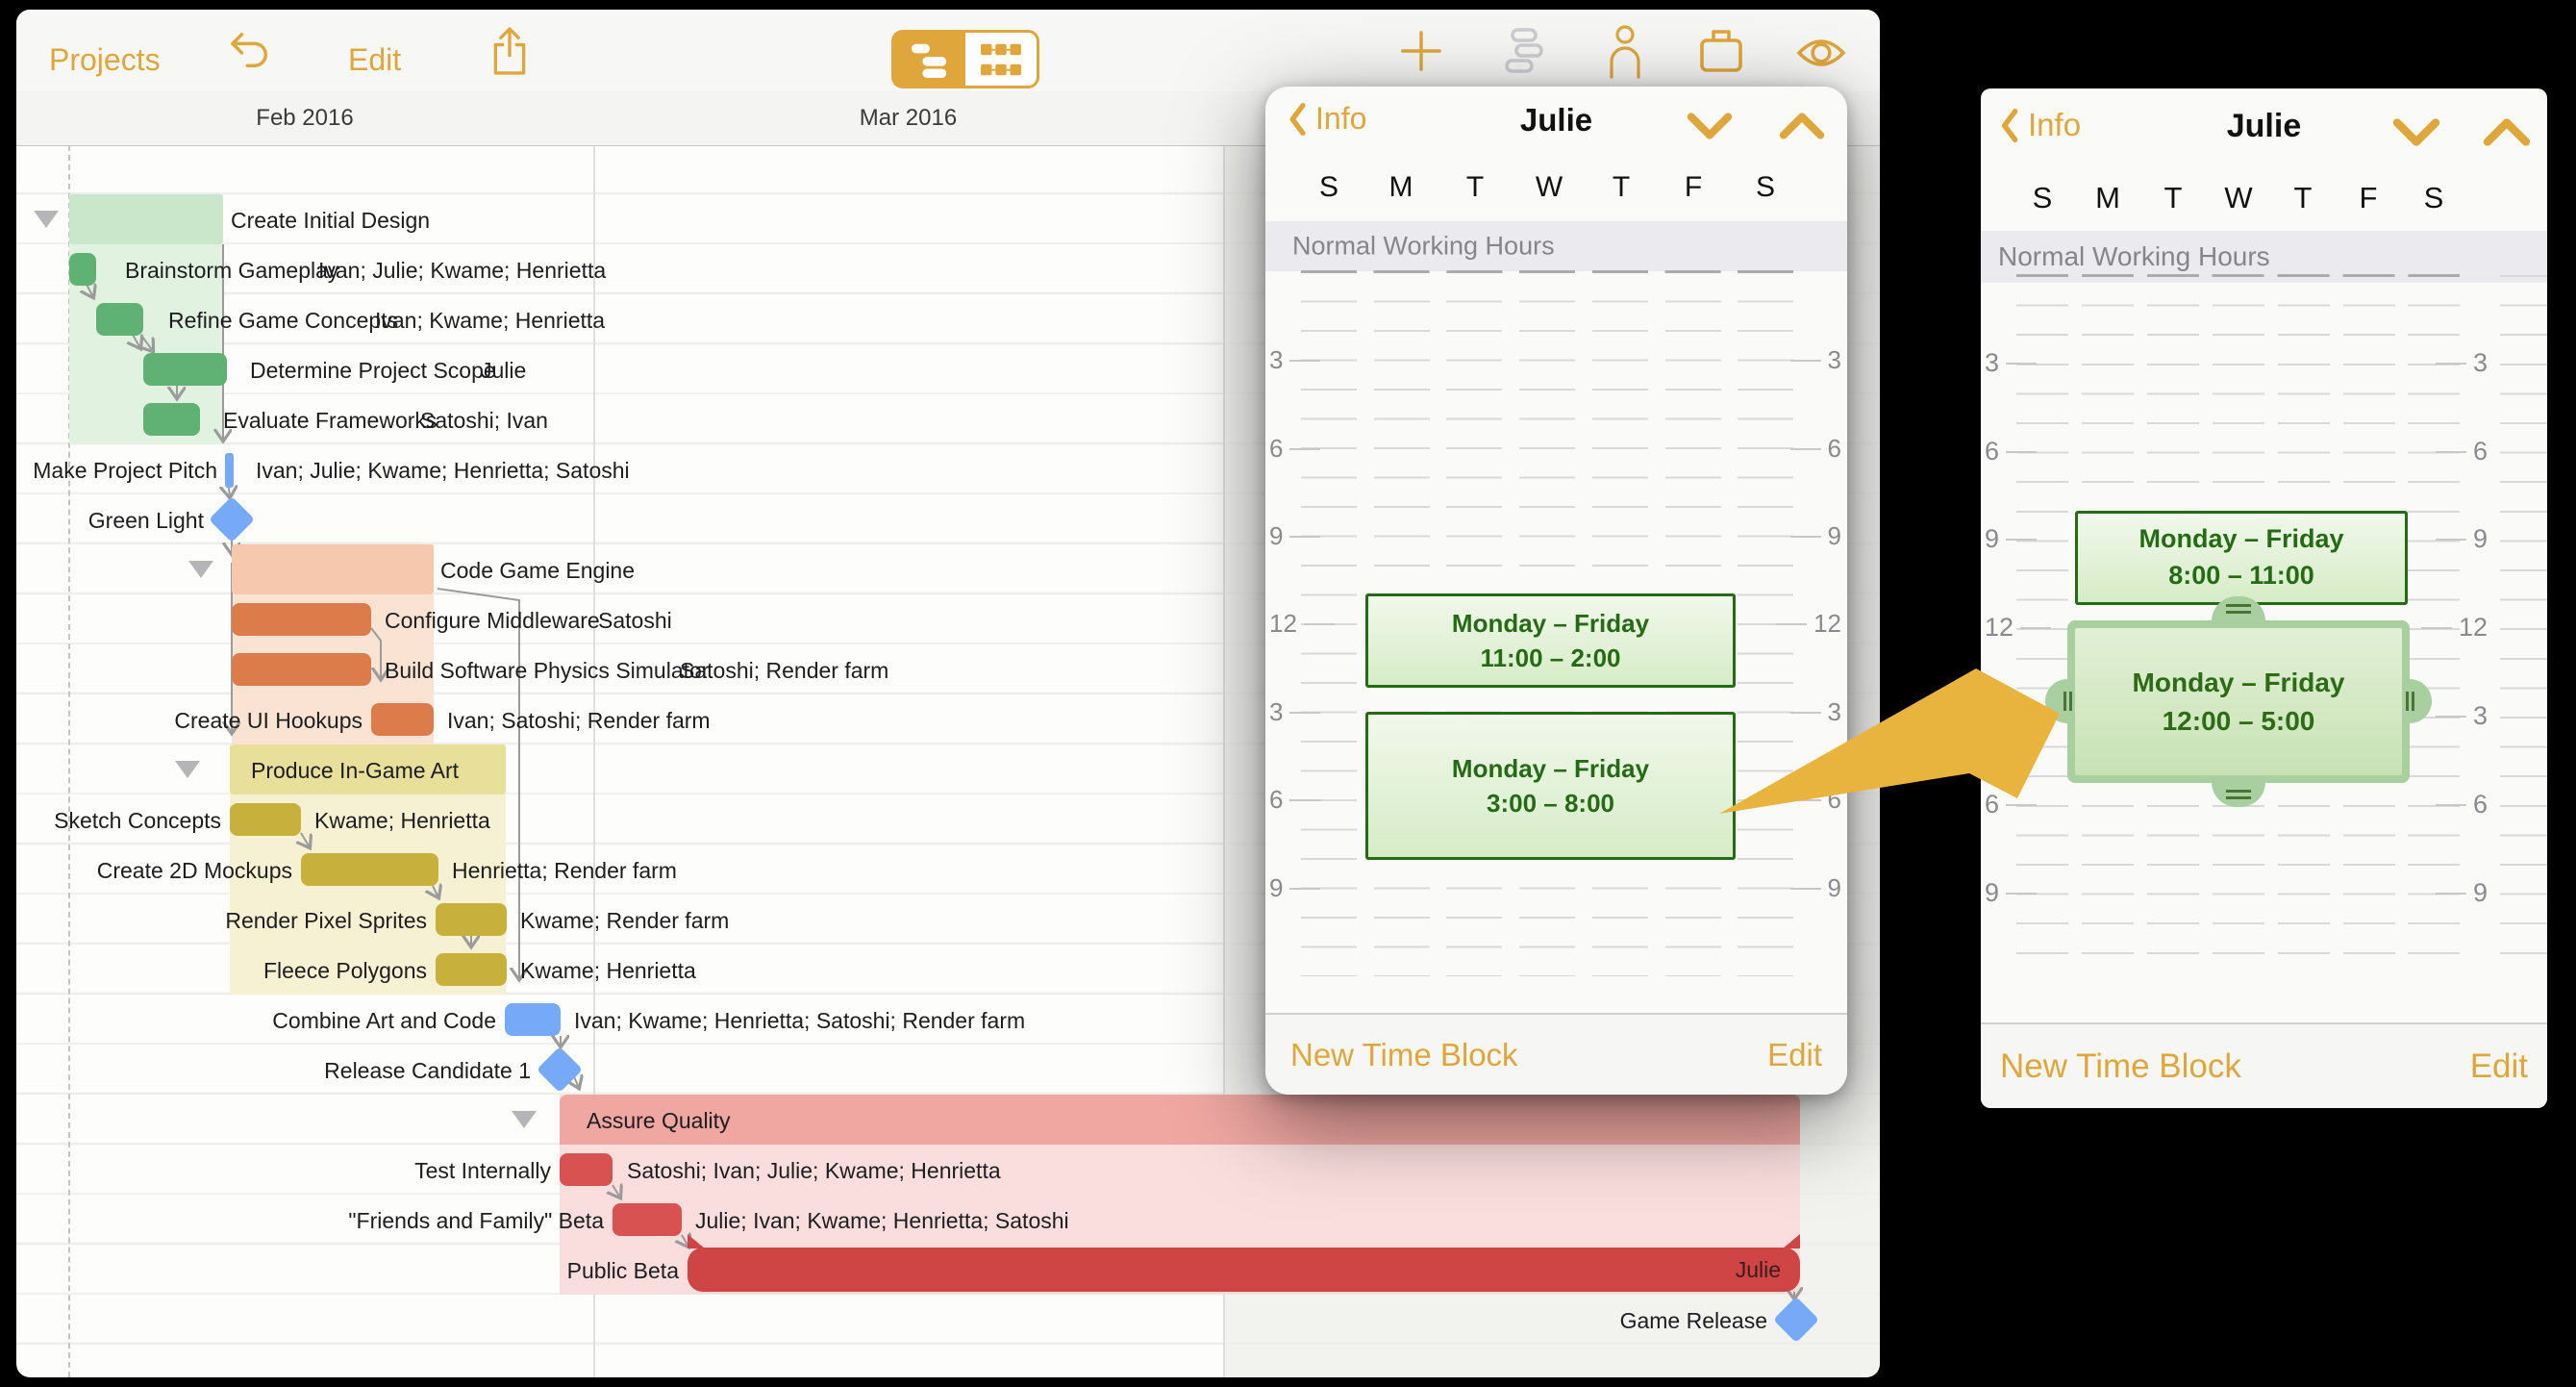 This screenshot has width=2576, height=1387. What do you see at coordinates (137, 820) in the screenshot?
I see `task-label: Sketch Concepts` at bounding box center [137, 820].